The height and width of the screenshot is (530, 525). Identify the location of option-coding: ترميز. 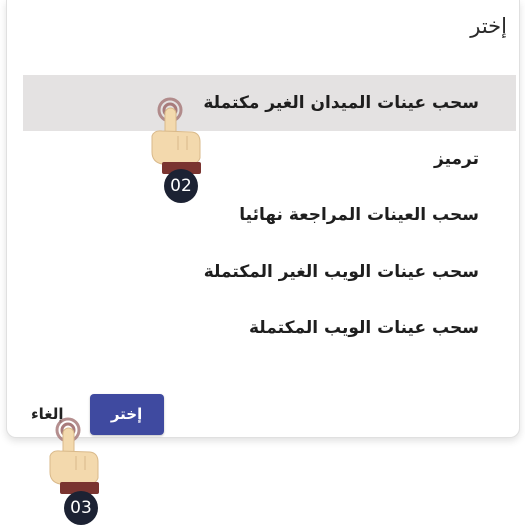
(269, 159).